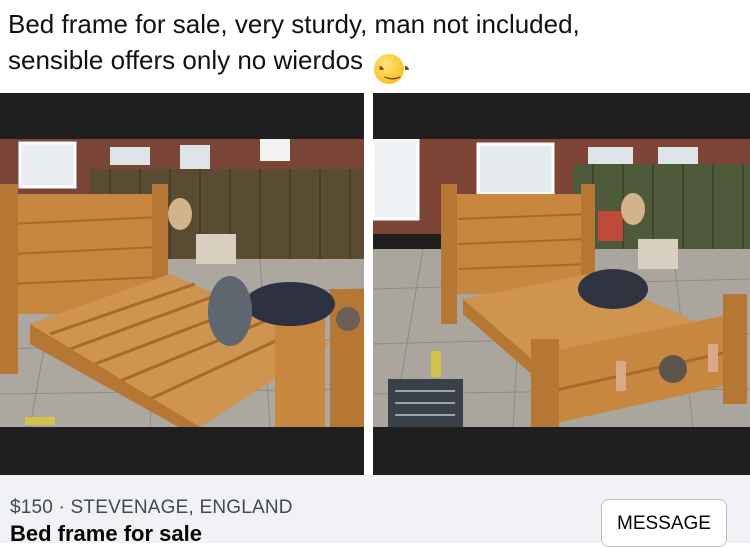 This screenshot has width=750, height=548. Describe the element at coordinates (373, 63) in the screenshot. I see `caption-line-2: sensible offers only no wierdos ◔‿◔` at that location.